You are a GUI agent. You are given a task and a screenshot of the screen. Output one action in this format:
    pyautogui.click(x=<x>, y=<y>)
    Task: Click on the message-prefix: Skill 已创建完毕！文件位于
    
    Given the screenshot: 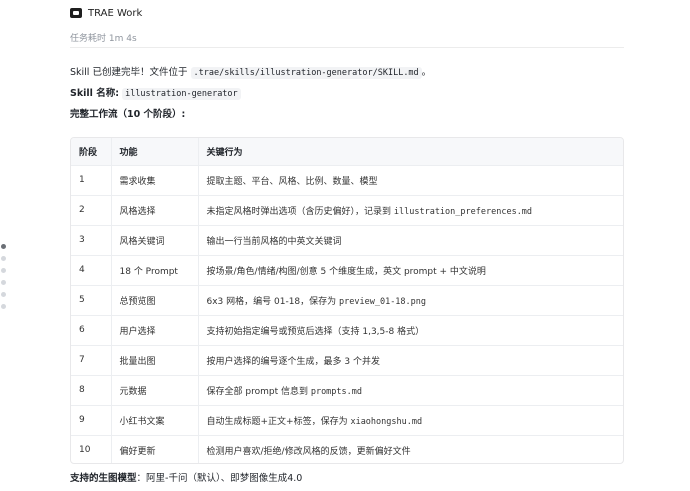 What is the action you would take?
    pyautogui.click(x=130, y=72)
    